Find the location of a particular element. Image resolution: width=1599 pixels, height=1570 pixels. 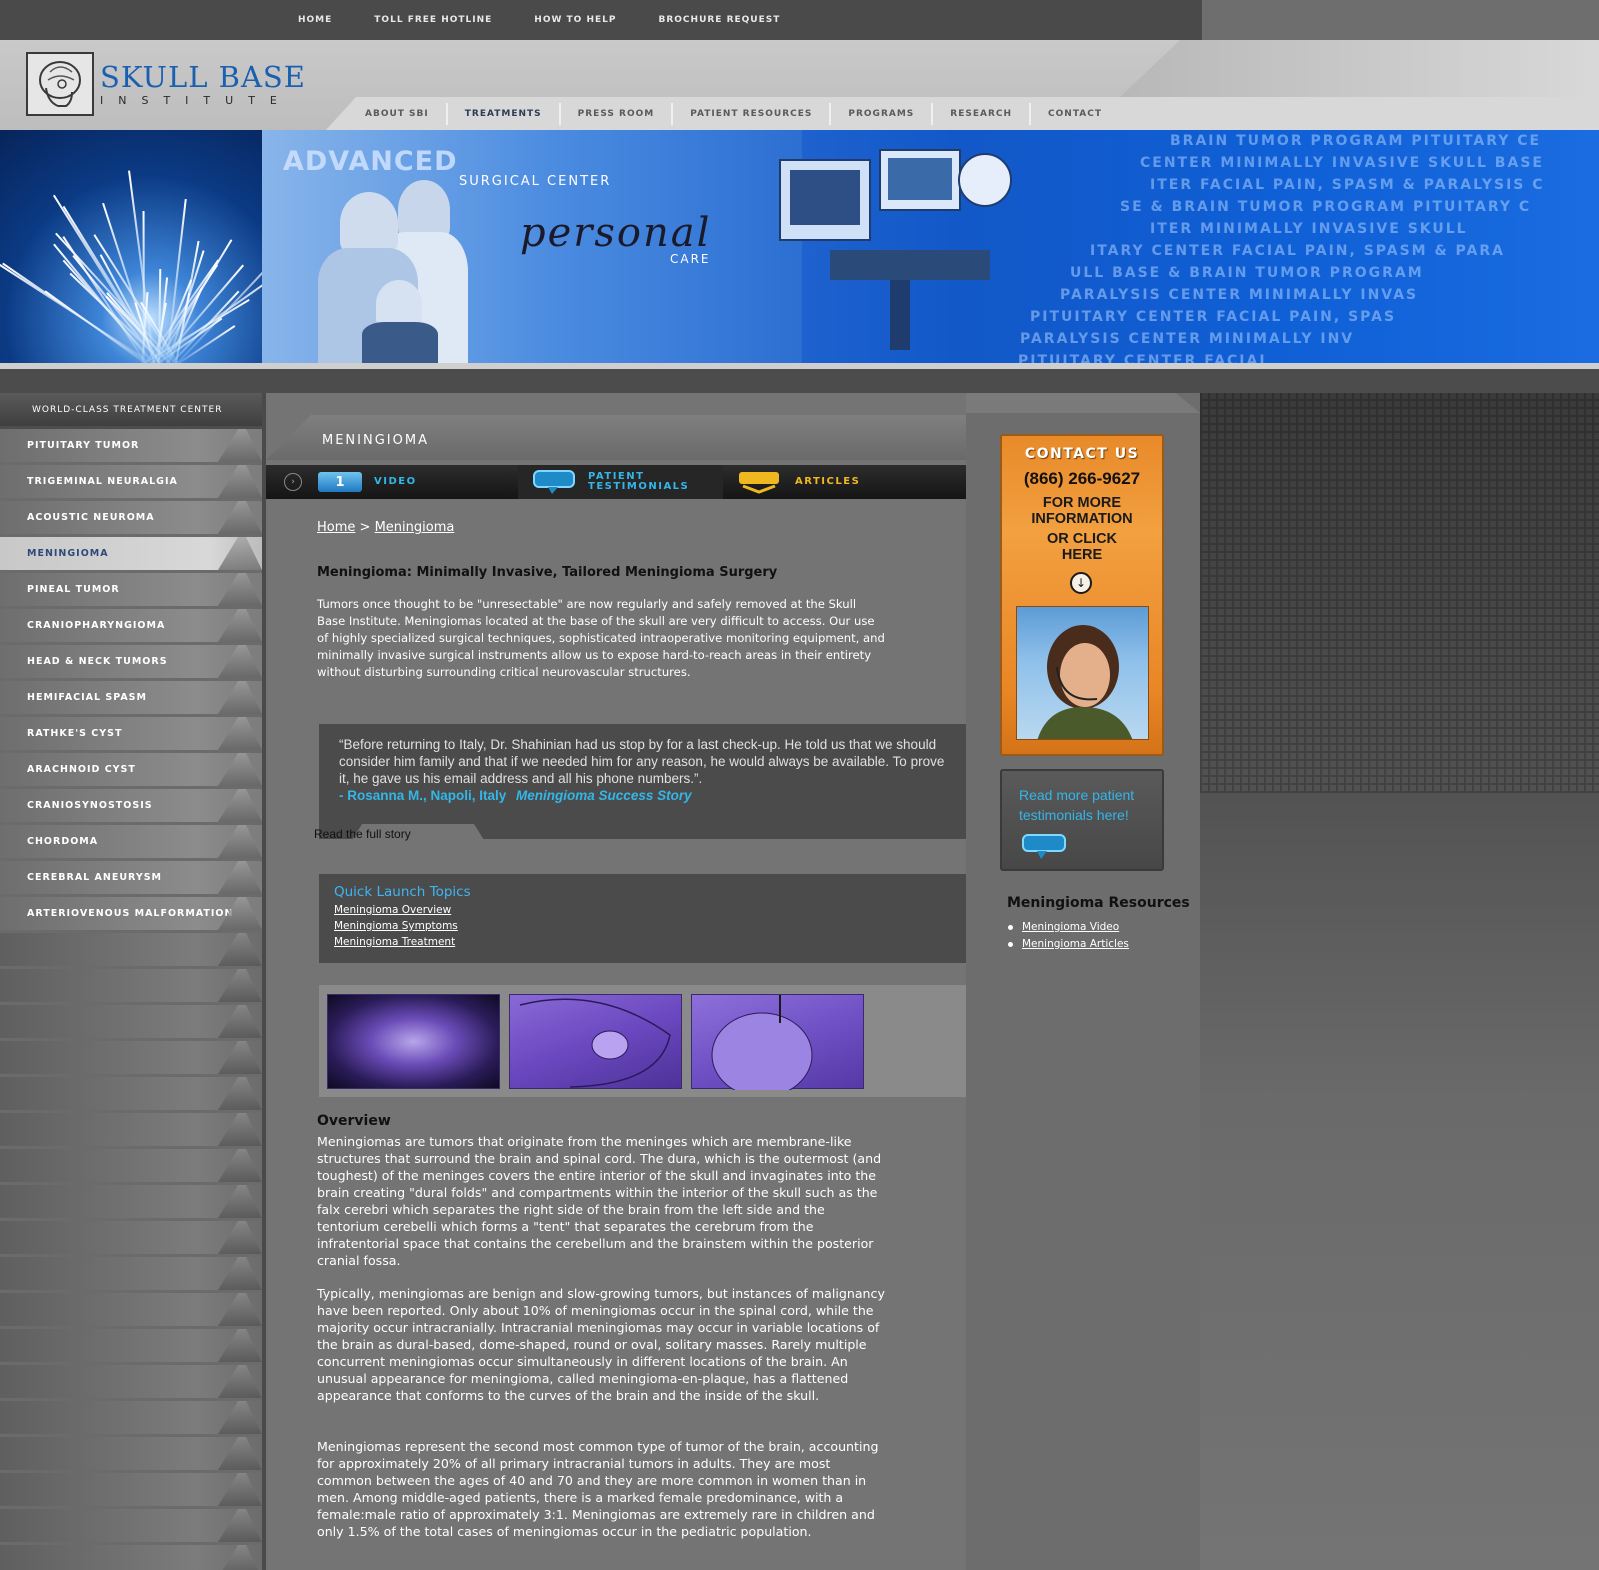

sidebar-item-pituitary-tumor: PITUITARY TUMOR is located at coordinates (131, 445).